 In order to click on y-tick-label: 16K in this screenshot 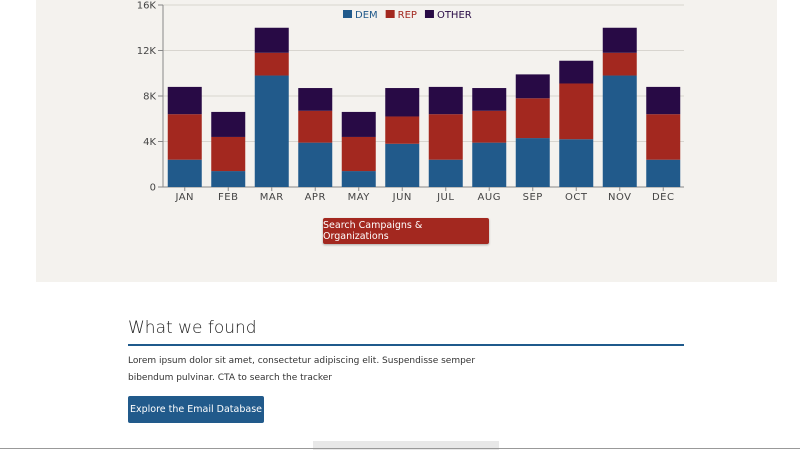, I will do `click(147, 6)`.